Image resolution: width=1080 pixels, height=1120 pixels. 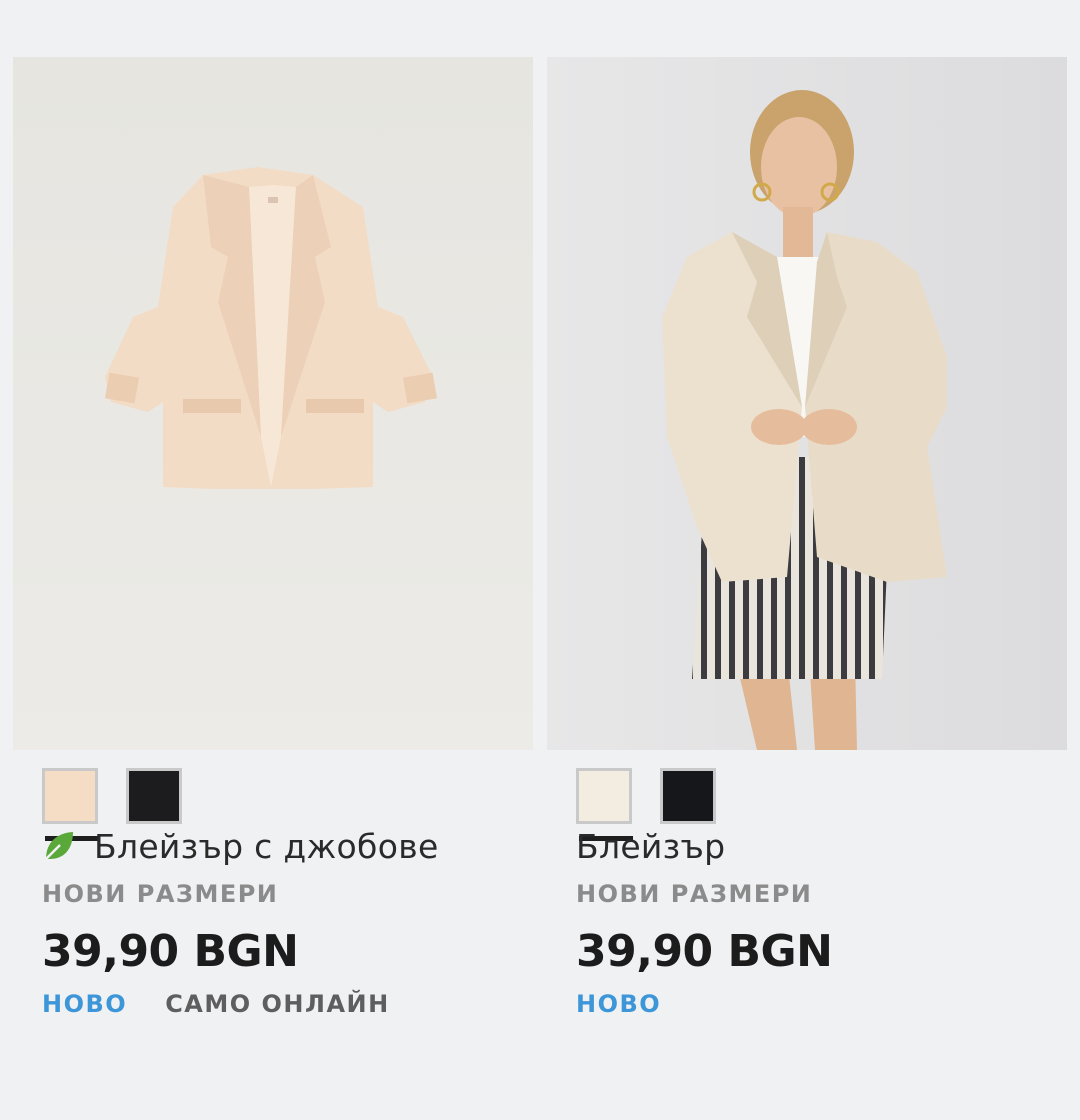 I want to click on product-title: Блейзър с джобове, so click(x=266, y=846).